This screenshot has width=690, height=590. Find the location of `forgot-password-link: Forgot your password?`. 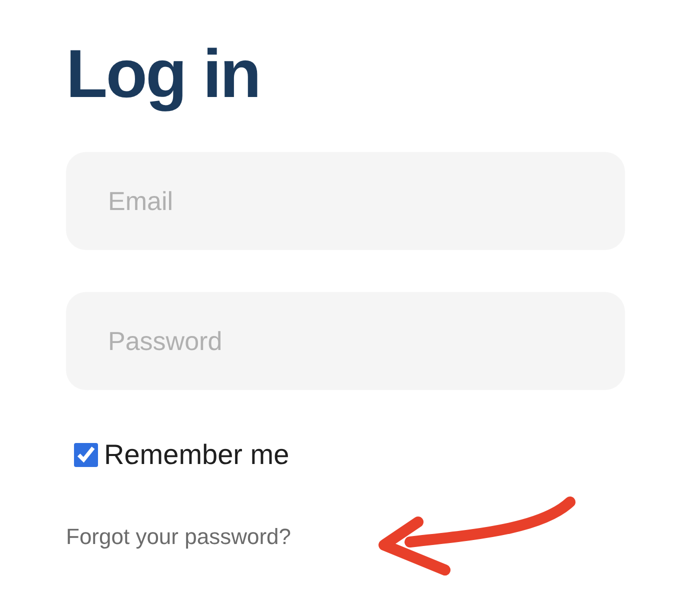

forgot-password-link: Forgot your password? is located at coordinates (178, 536).